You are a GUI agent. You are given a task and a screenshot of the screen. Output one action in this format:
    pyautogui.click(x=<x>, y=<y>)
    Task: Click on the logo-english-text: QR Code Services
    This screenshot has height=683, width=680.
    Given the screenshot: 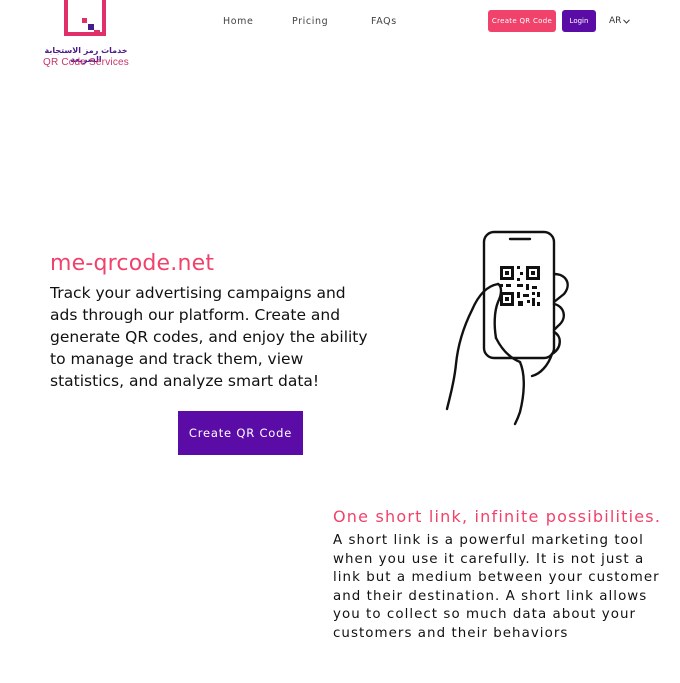 What is the action you would take?
    pyautogui.click(x=85, y=62)
    